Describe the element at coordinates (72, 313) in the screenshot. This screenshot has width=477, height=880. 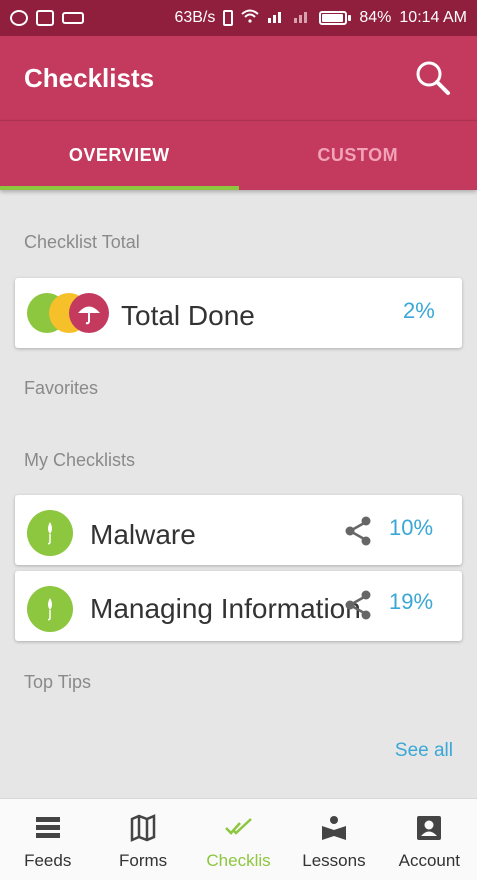
I see `umbrella-stack-icon` at that location.